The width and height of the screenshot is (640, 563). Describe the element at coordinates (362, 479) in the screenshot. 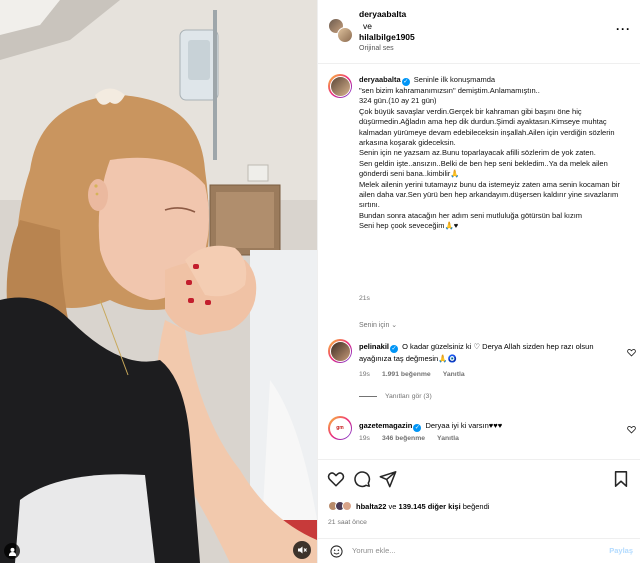

I see `comment-icon` at that location.